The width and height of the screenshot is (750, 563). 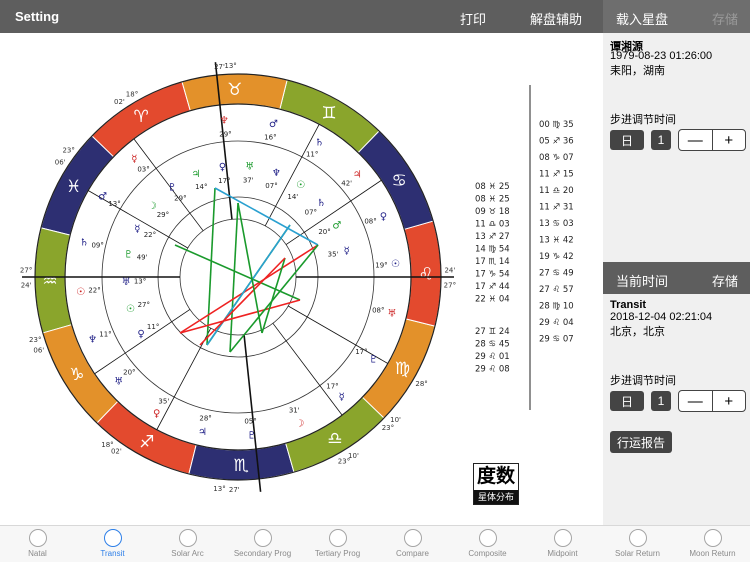 I want to click on setting-button: Setting, so click(x=37, y=16).